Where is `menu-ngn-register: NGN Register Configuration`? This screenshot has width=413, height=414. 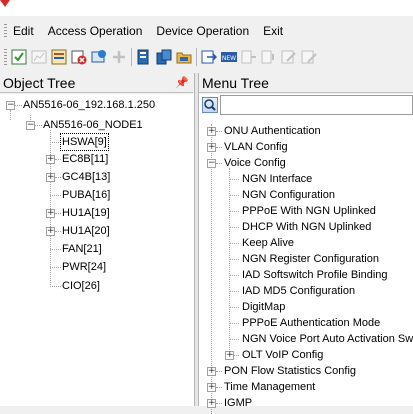 menu-ngn-register: NGN Register Configuration is located at coordinates (310, 259).